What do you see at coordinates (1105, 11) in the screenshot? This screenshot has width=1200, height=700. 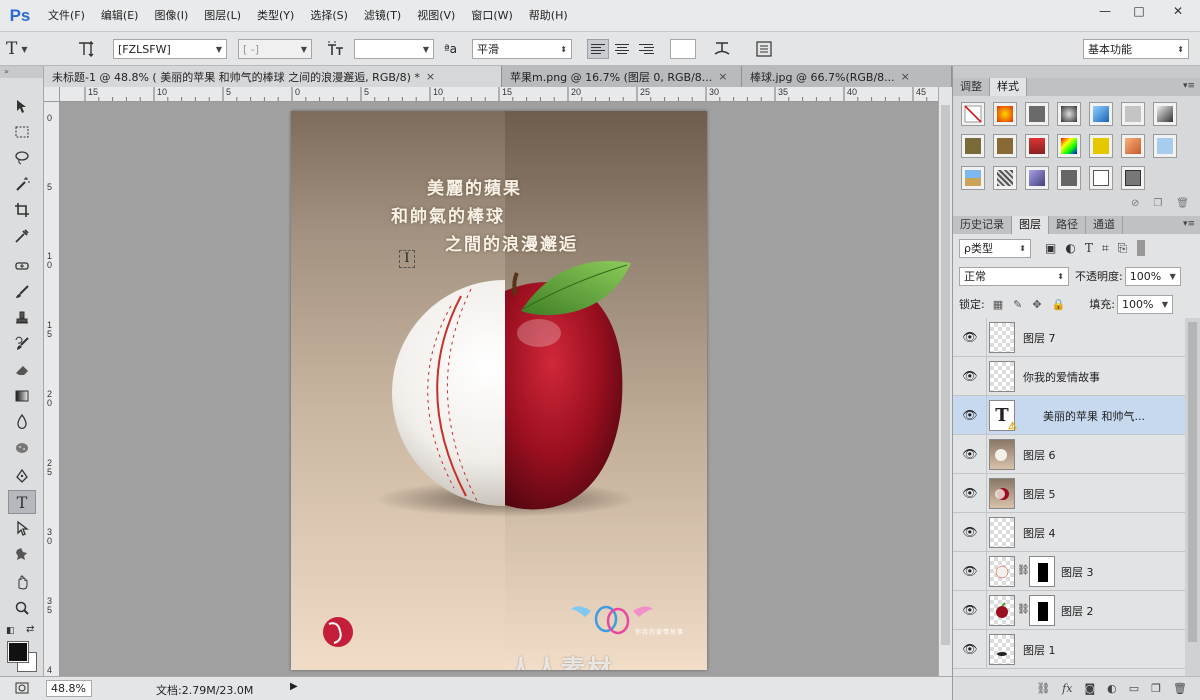 I see `minimize-button: —` at bounding box center [1105, 11].